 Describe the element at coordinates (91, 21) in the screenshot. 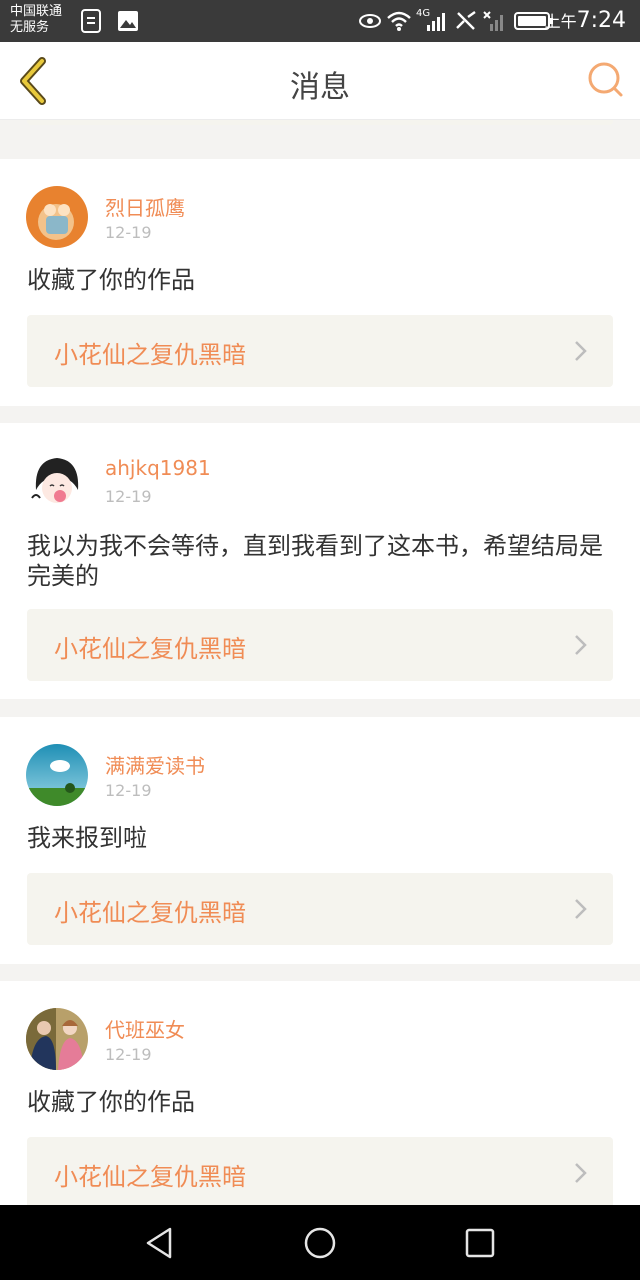

I see `document-icon` at that location.